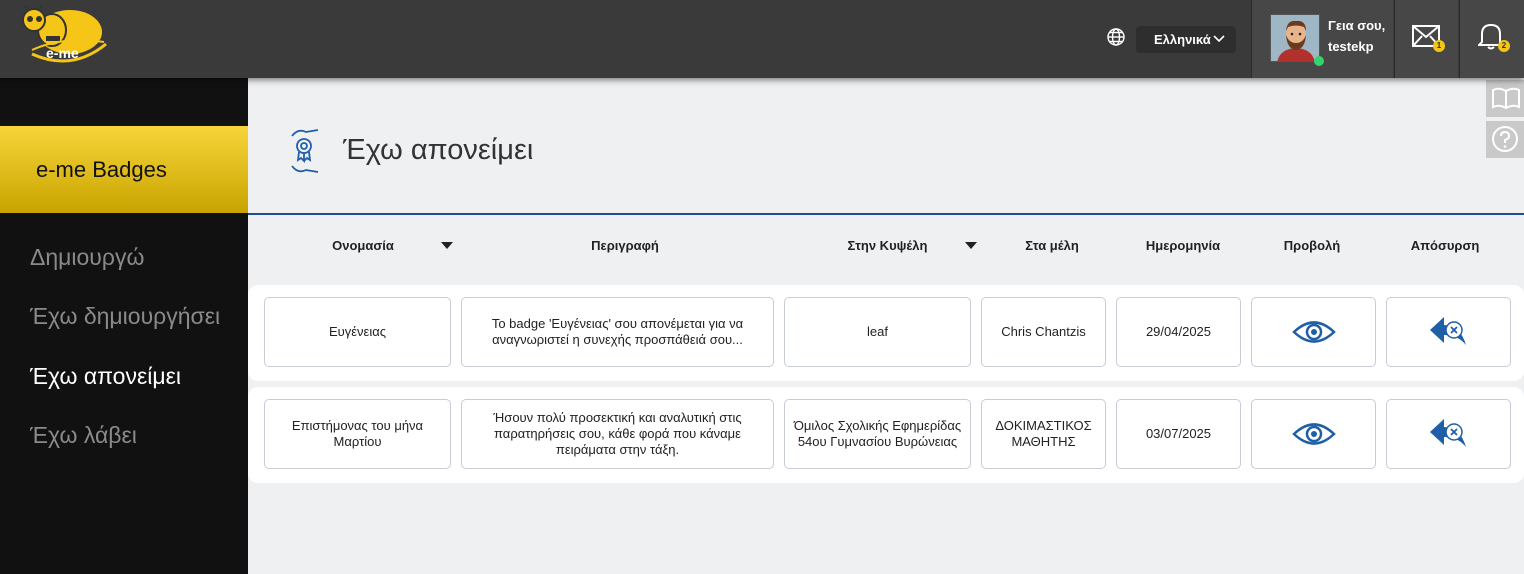  I want to click on column-header-description: Περιγραφή, so click(625, 245).